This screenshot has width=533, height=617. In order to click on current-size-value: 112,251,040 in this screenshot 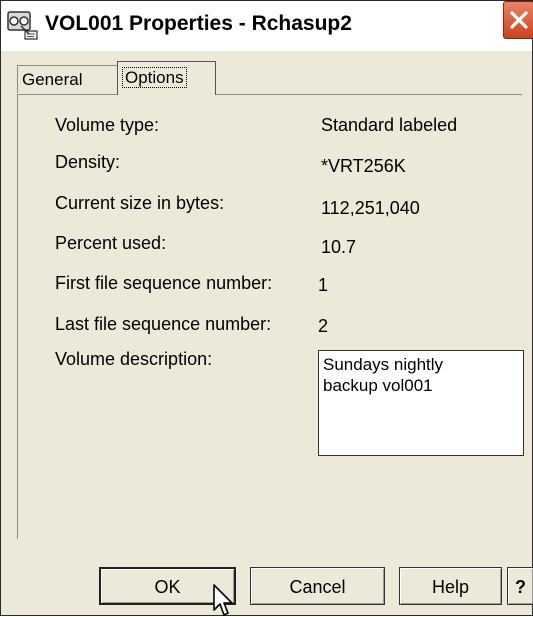, I will do `click(370, 208)`.